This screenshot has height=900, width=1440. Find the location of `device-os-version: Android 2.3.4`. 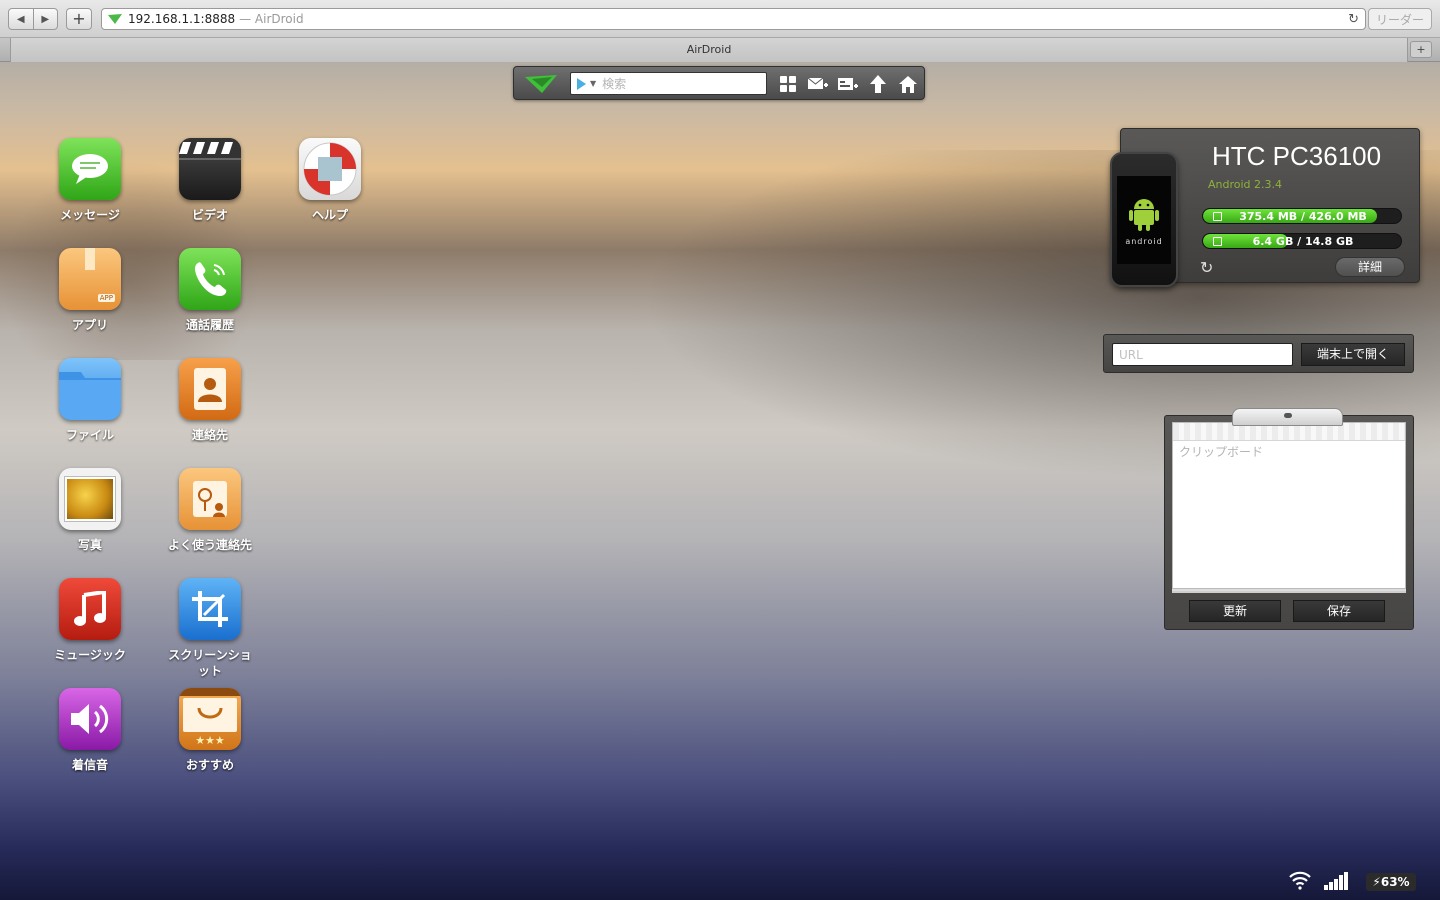

device-os-version: Android 2.3.4 is located at coordinates (1245, 184).